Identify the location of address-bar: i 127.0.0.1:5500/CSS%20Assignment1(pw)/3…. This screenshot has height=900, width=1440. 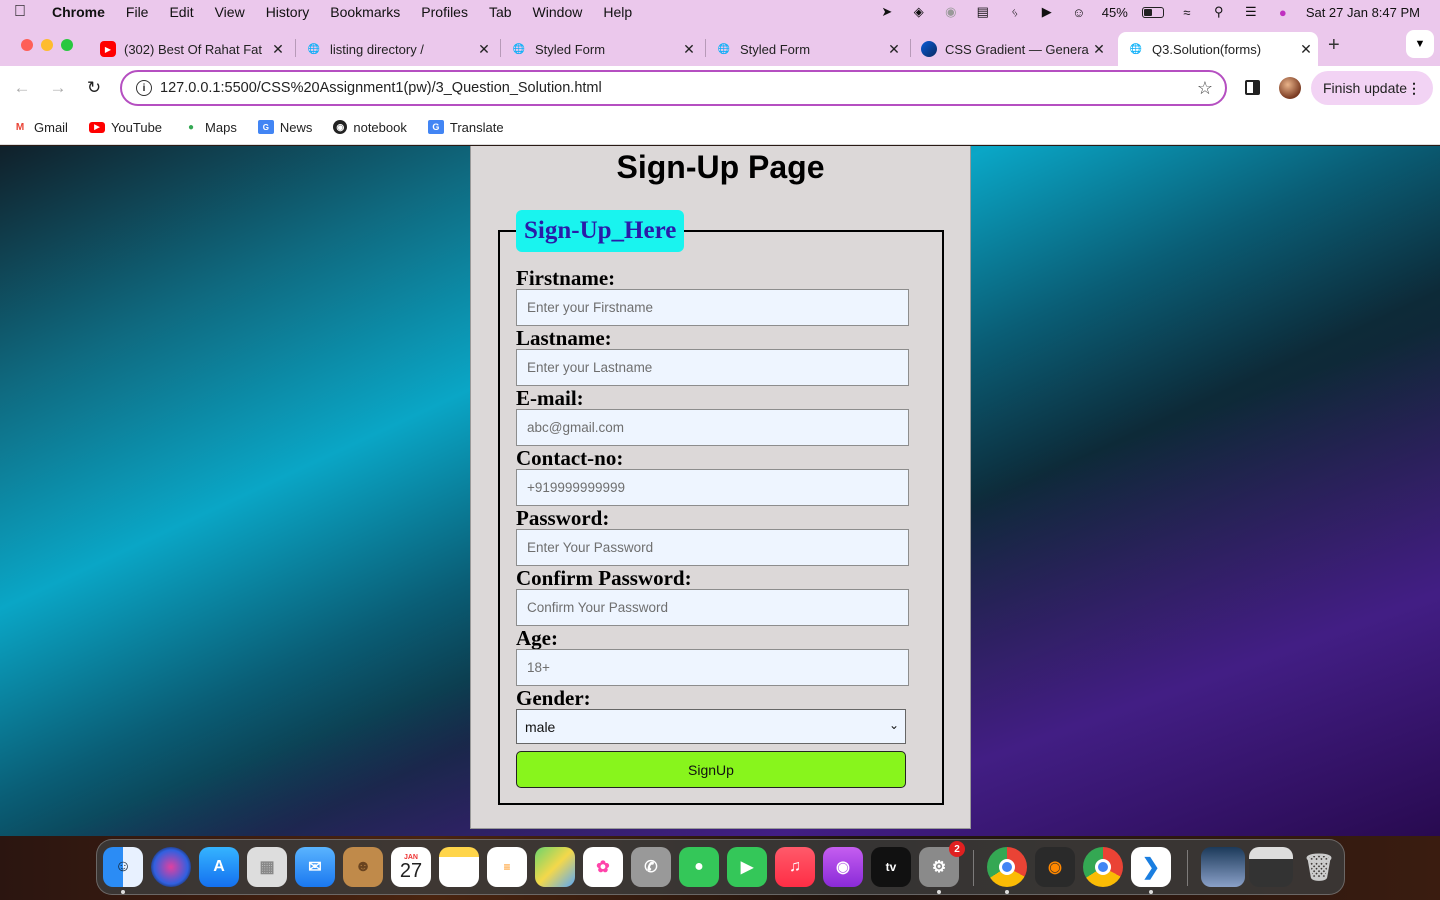
(673, 88).